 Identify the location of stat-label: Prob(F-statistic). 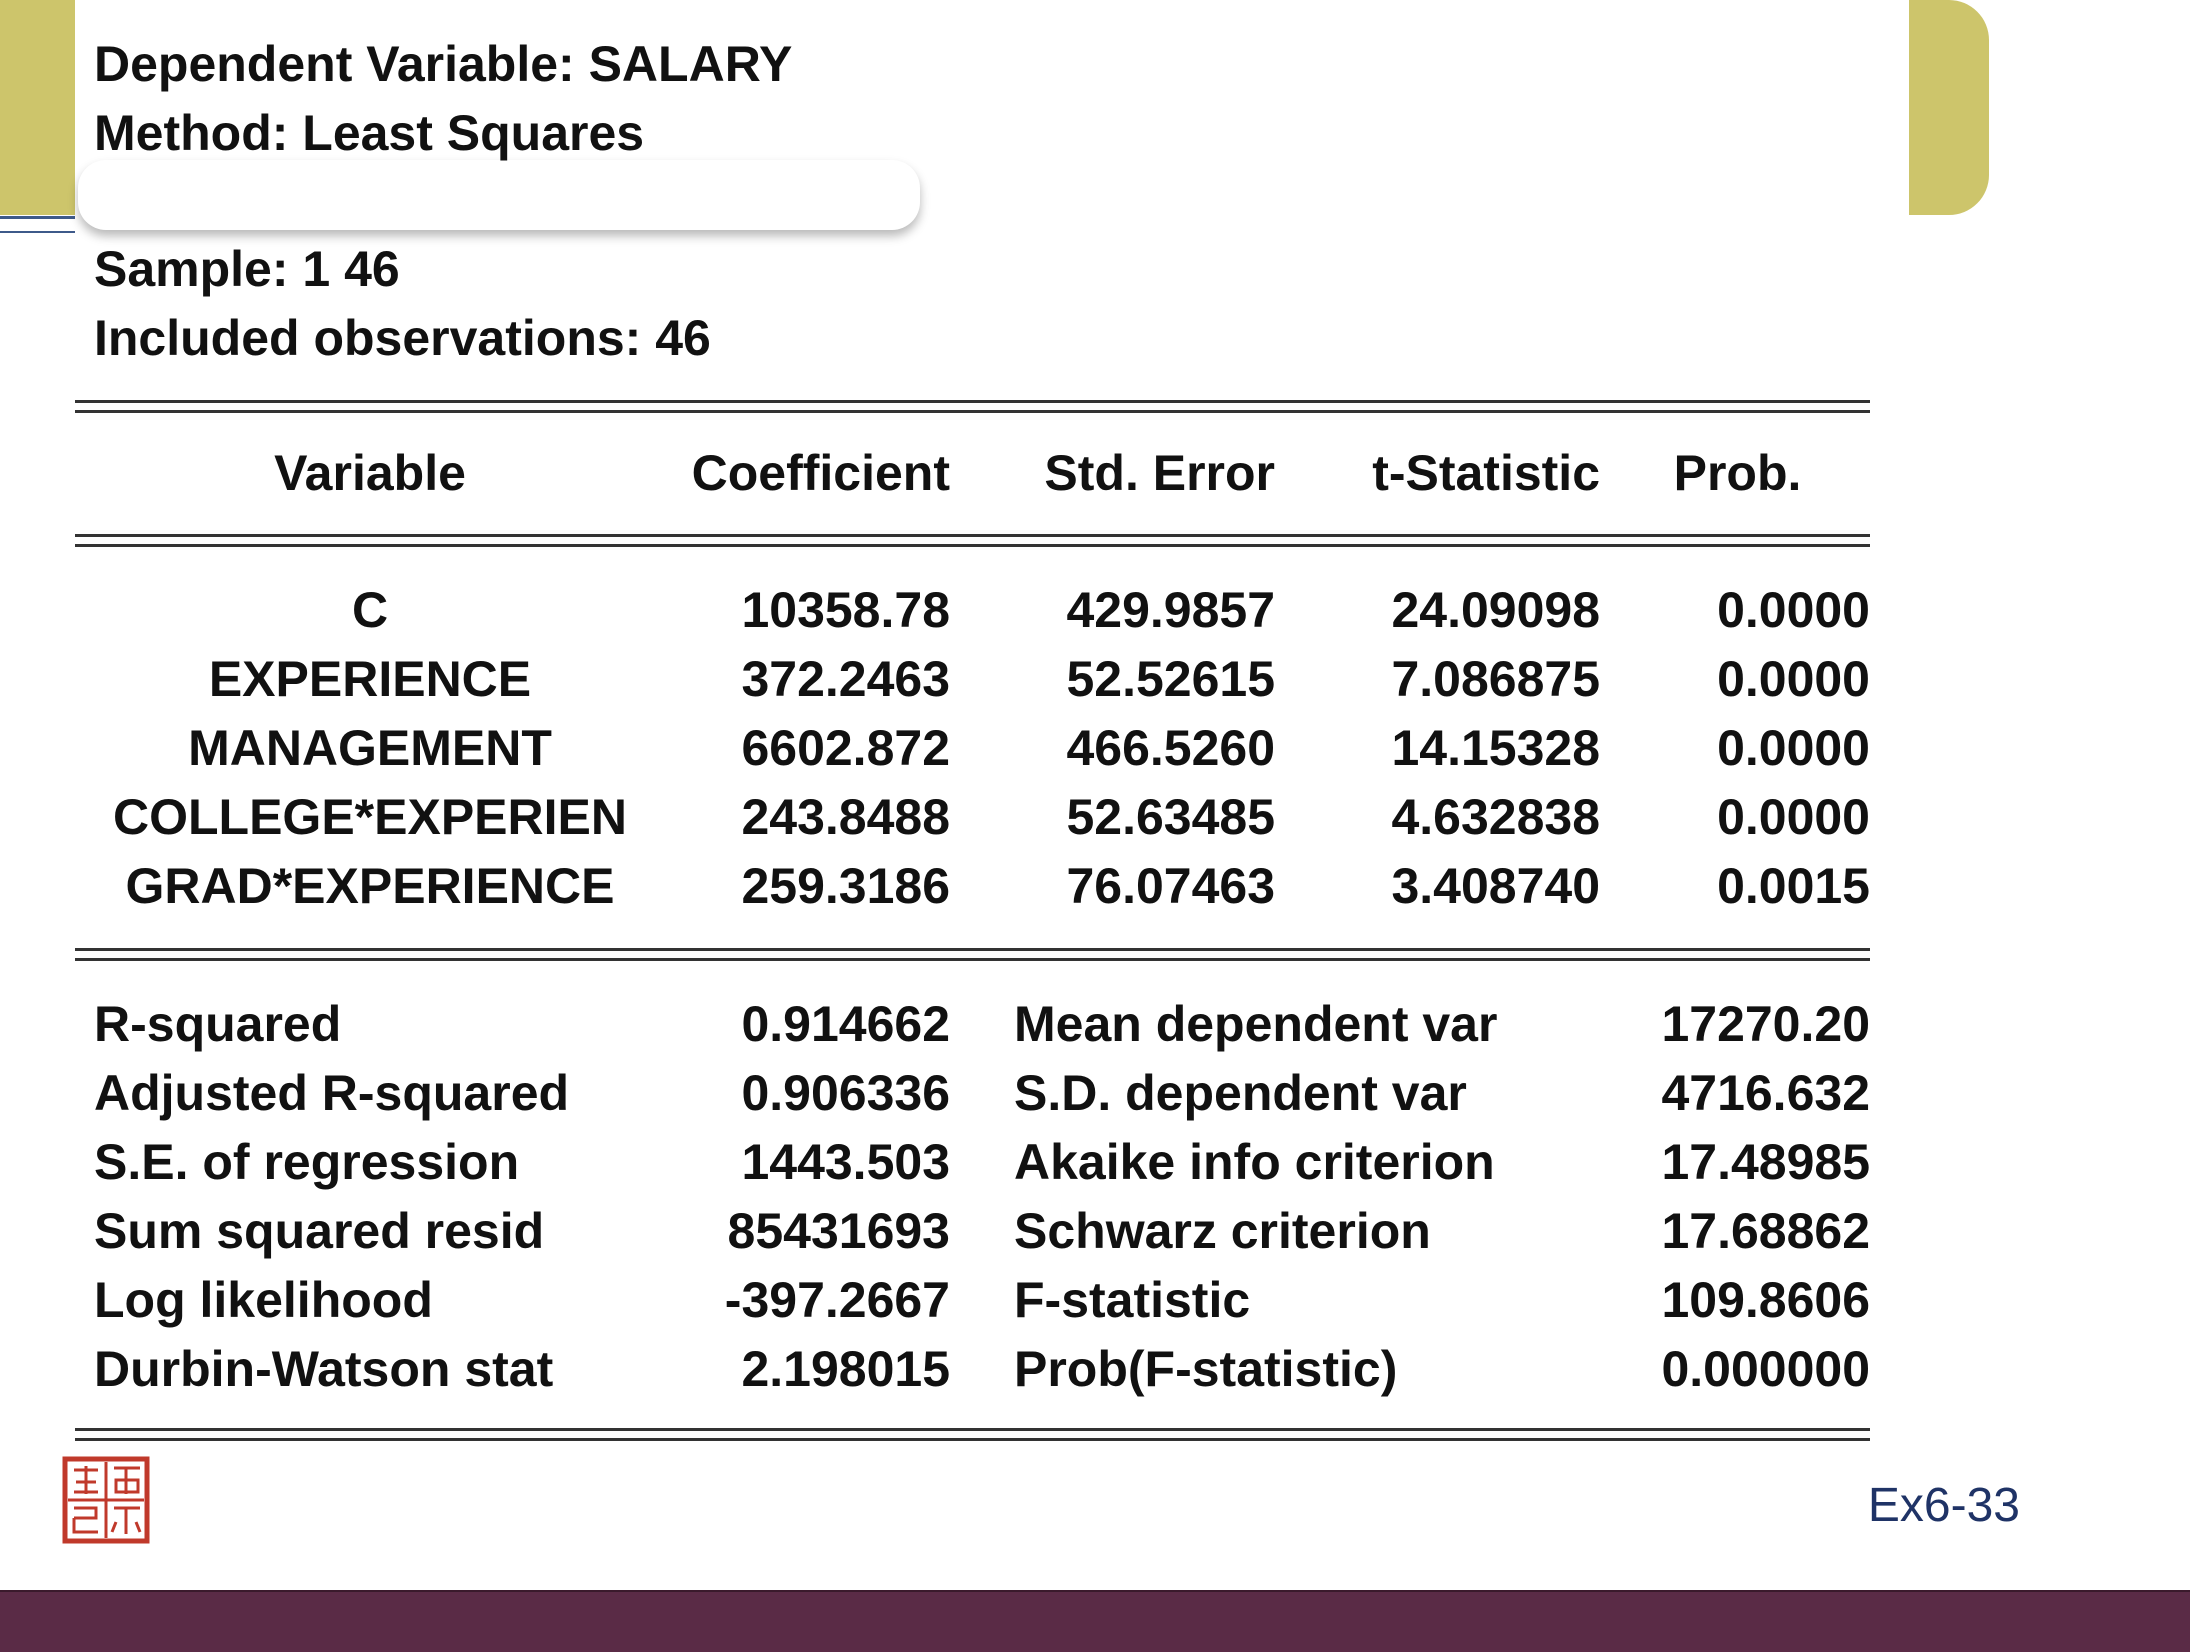
(1206, 1369).